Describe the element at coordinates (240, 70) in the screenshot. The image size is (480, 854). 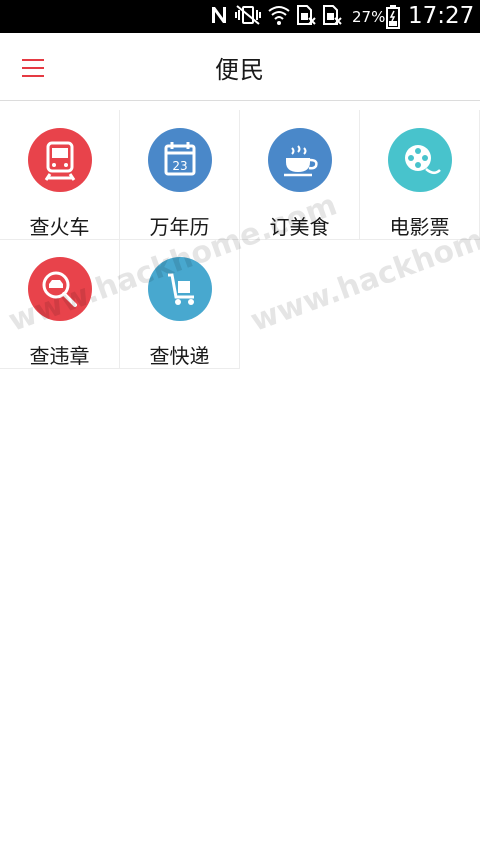
I see `page-title: 便民` at that location.